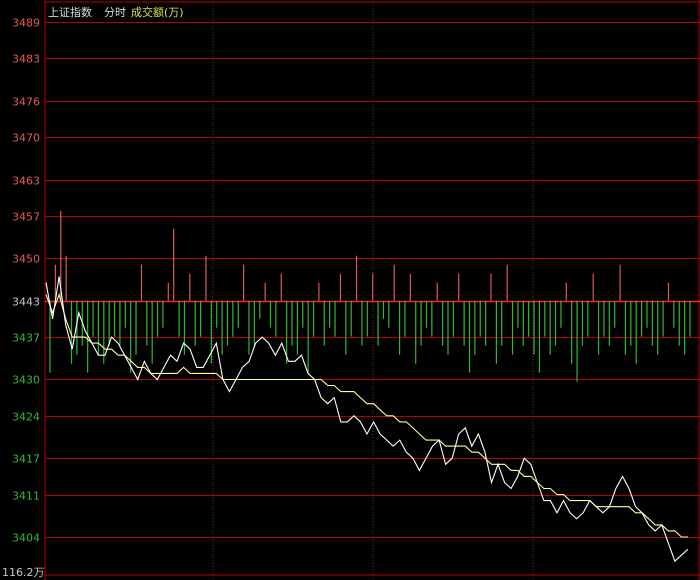 The image size is (700, 580). Describe the element at coordinates (26, 338) in the screenshot. I see `y-tick-label: 3437` at that location.